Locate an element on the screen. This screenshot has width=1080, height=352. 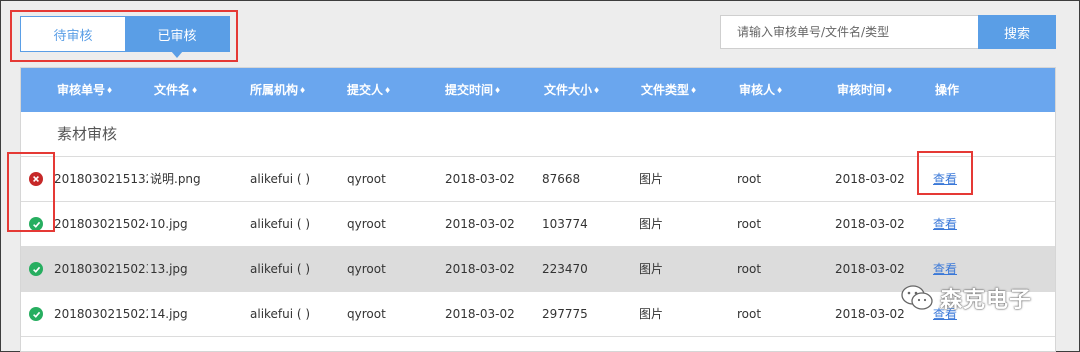
column-header-file-type: 文件类型♦ is located at coordinates (669, 90).